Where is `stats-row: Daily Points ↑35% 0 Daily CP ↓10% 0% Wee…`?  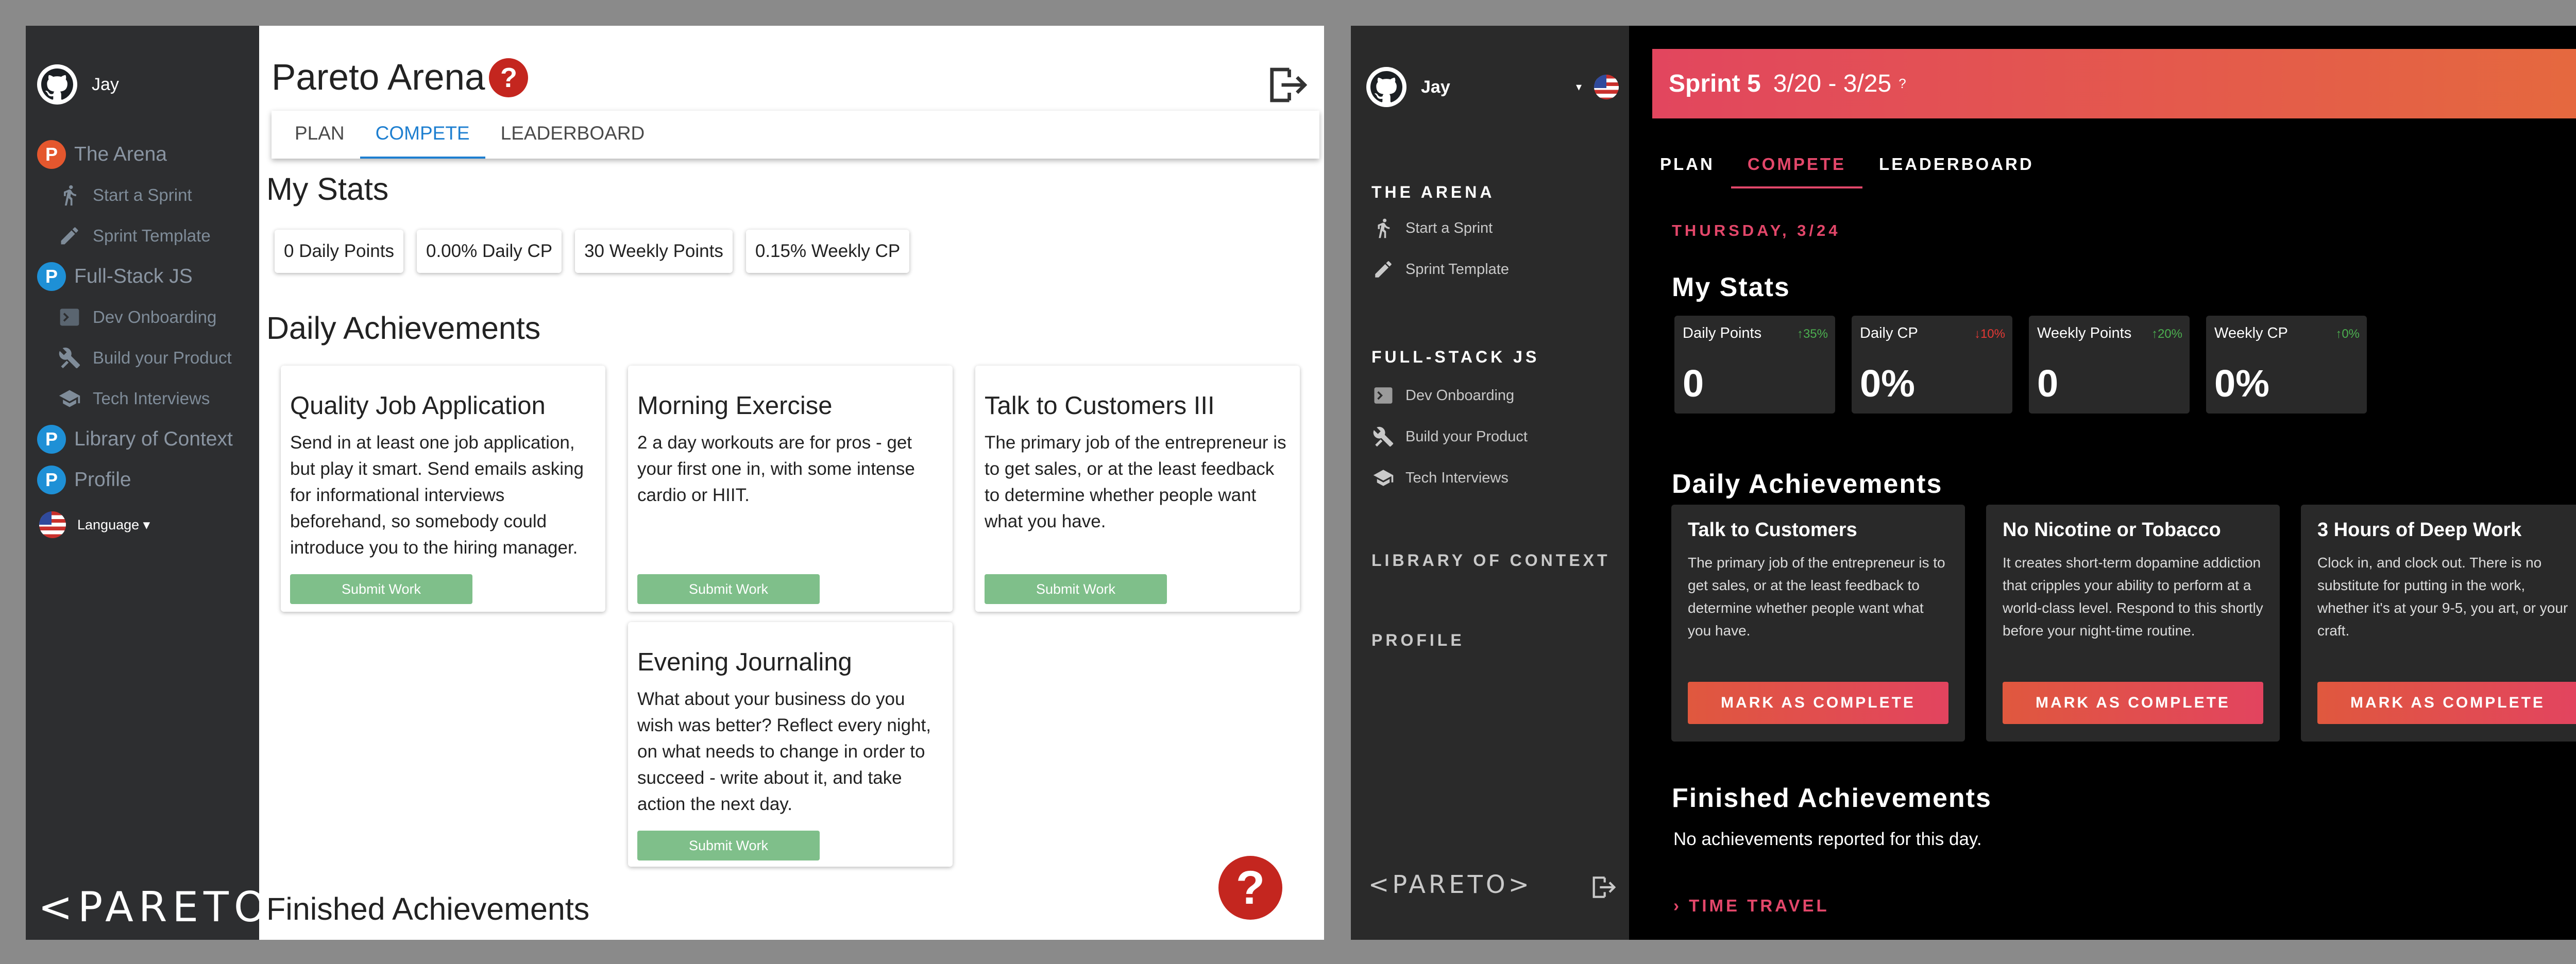
stats-row: Daily Points ↑35% 0 Daily CP ↓10% 0% Wee… is located at coordinates (2020, 365).